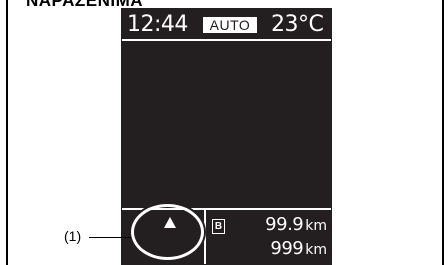  What do you see at coordinates (287, 248) in the screenshot?
I see `range-value: 999` at bounding box center [287, 248].